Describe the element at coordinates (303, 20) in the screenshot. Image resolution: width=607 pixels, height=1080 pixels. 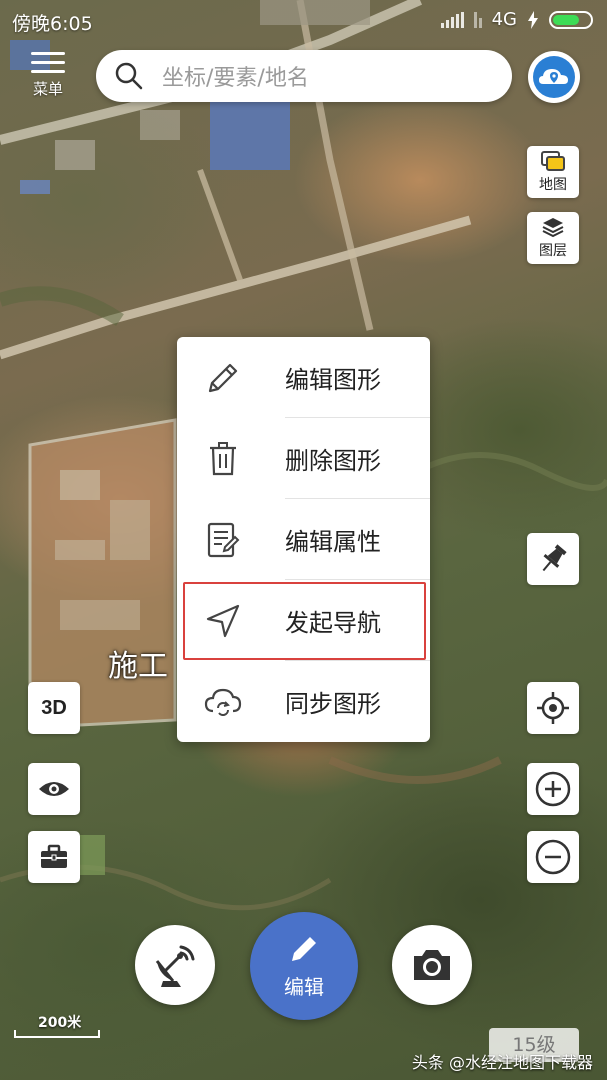
I see `status-bar: 傍晚6:05 4G` at that location.